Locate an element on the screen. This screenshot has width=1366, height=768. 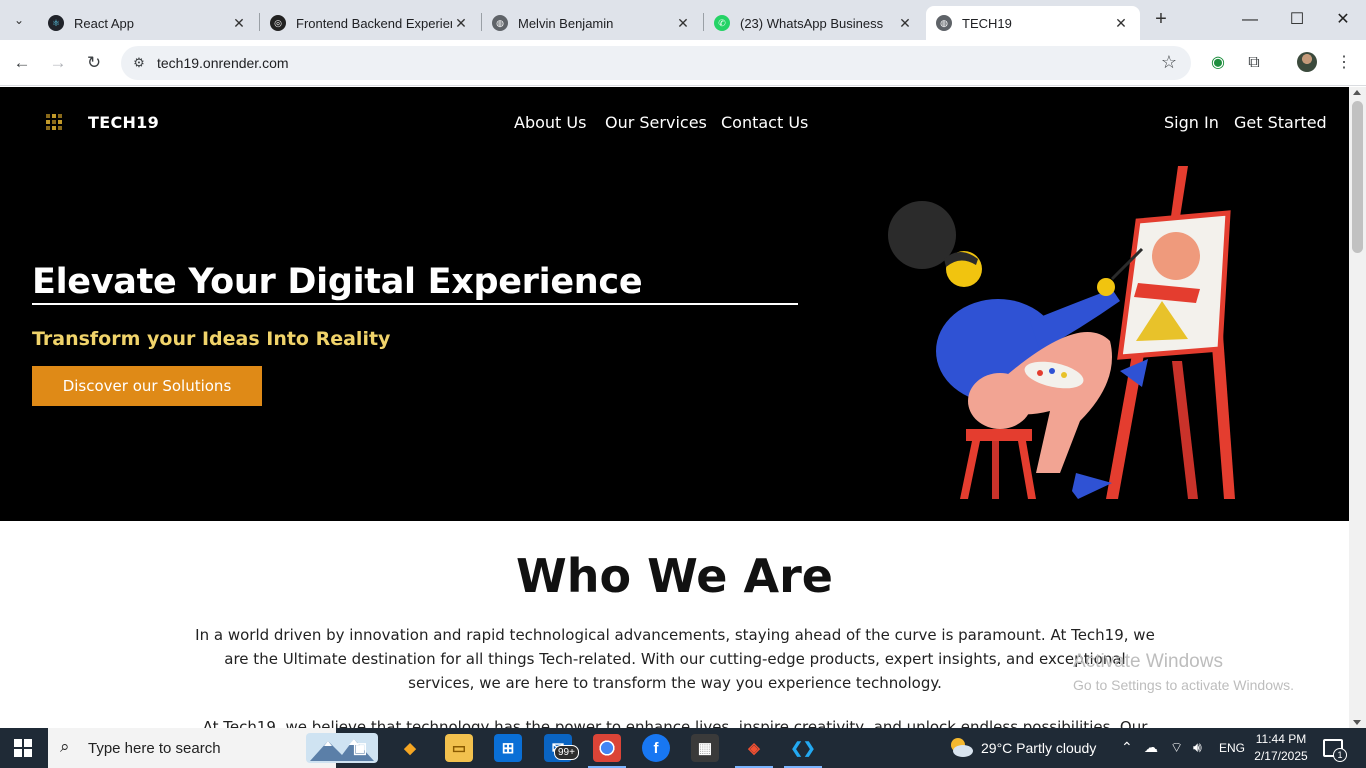
menu-kebab-icon: ⋮ is located at coordinates (1344, 63).